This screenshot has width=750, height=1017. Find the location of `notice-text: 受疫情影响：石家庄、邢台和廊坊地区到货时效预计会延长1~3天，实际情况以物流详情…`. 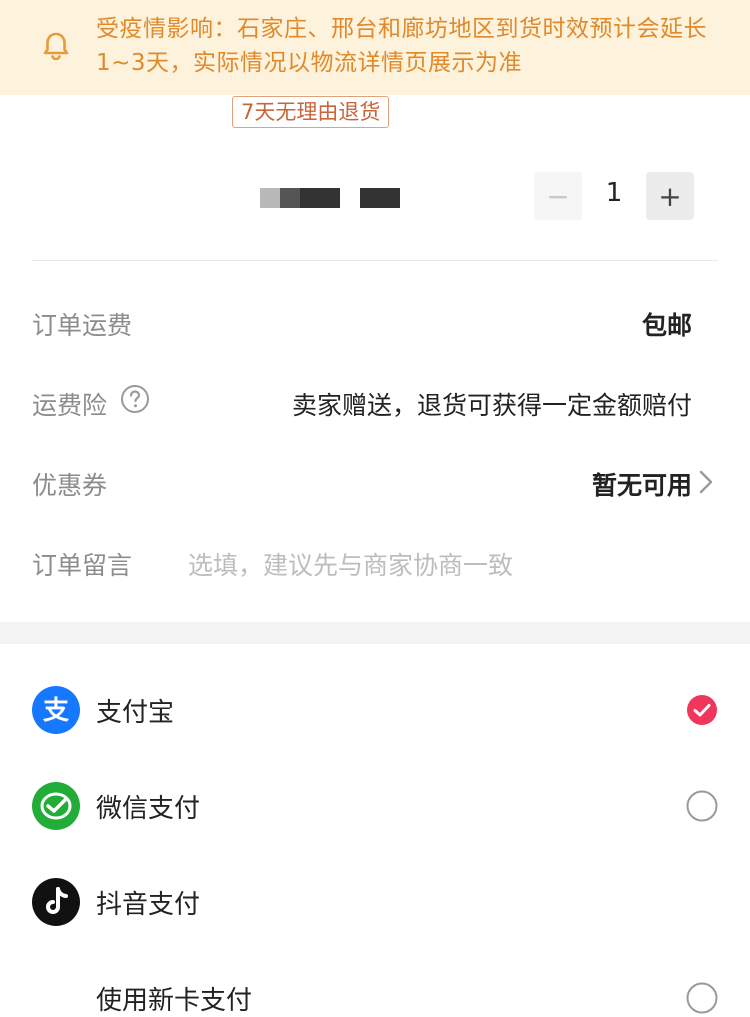

notice-text: 受疫情影响：石家庄、邢台和廊坊地区到货时效预计会延长1~3天，实际情况以物流详情… is located at coordinates (401, 46).